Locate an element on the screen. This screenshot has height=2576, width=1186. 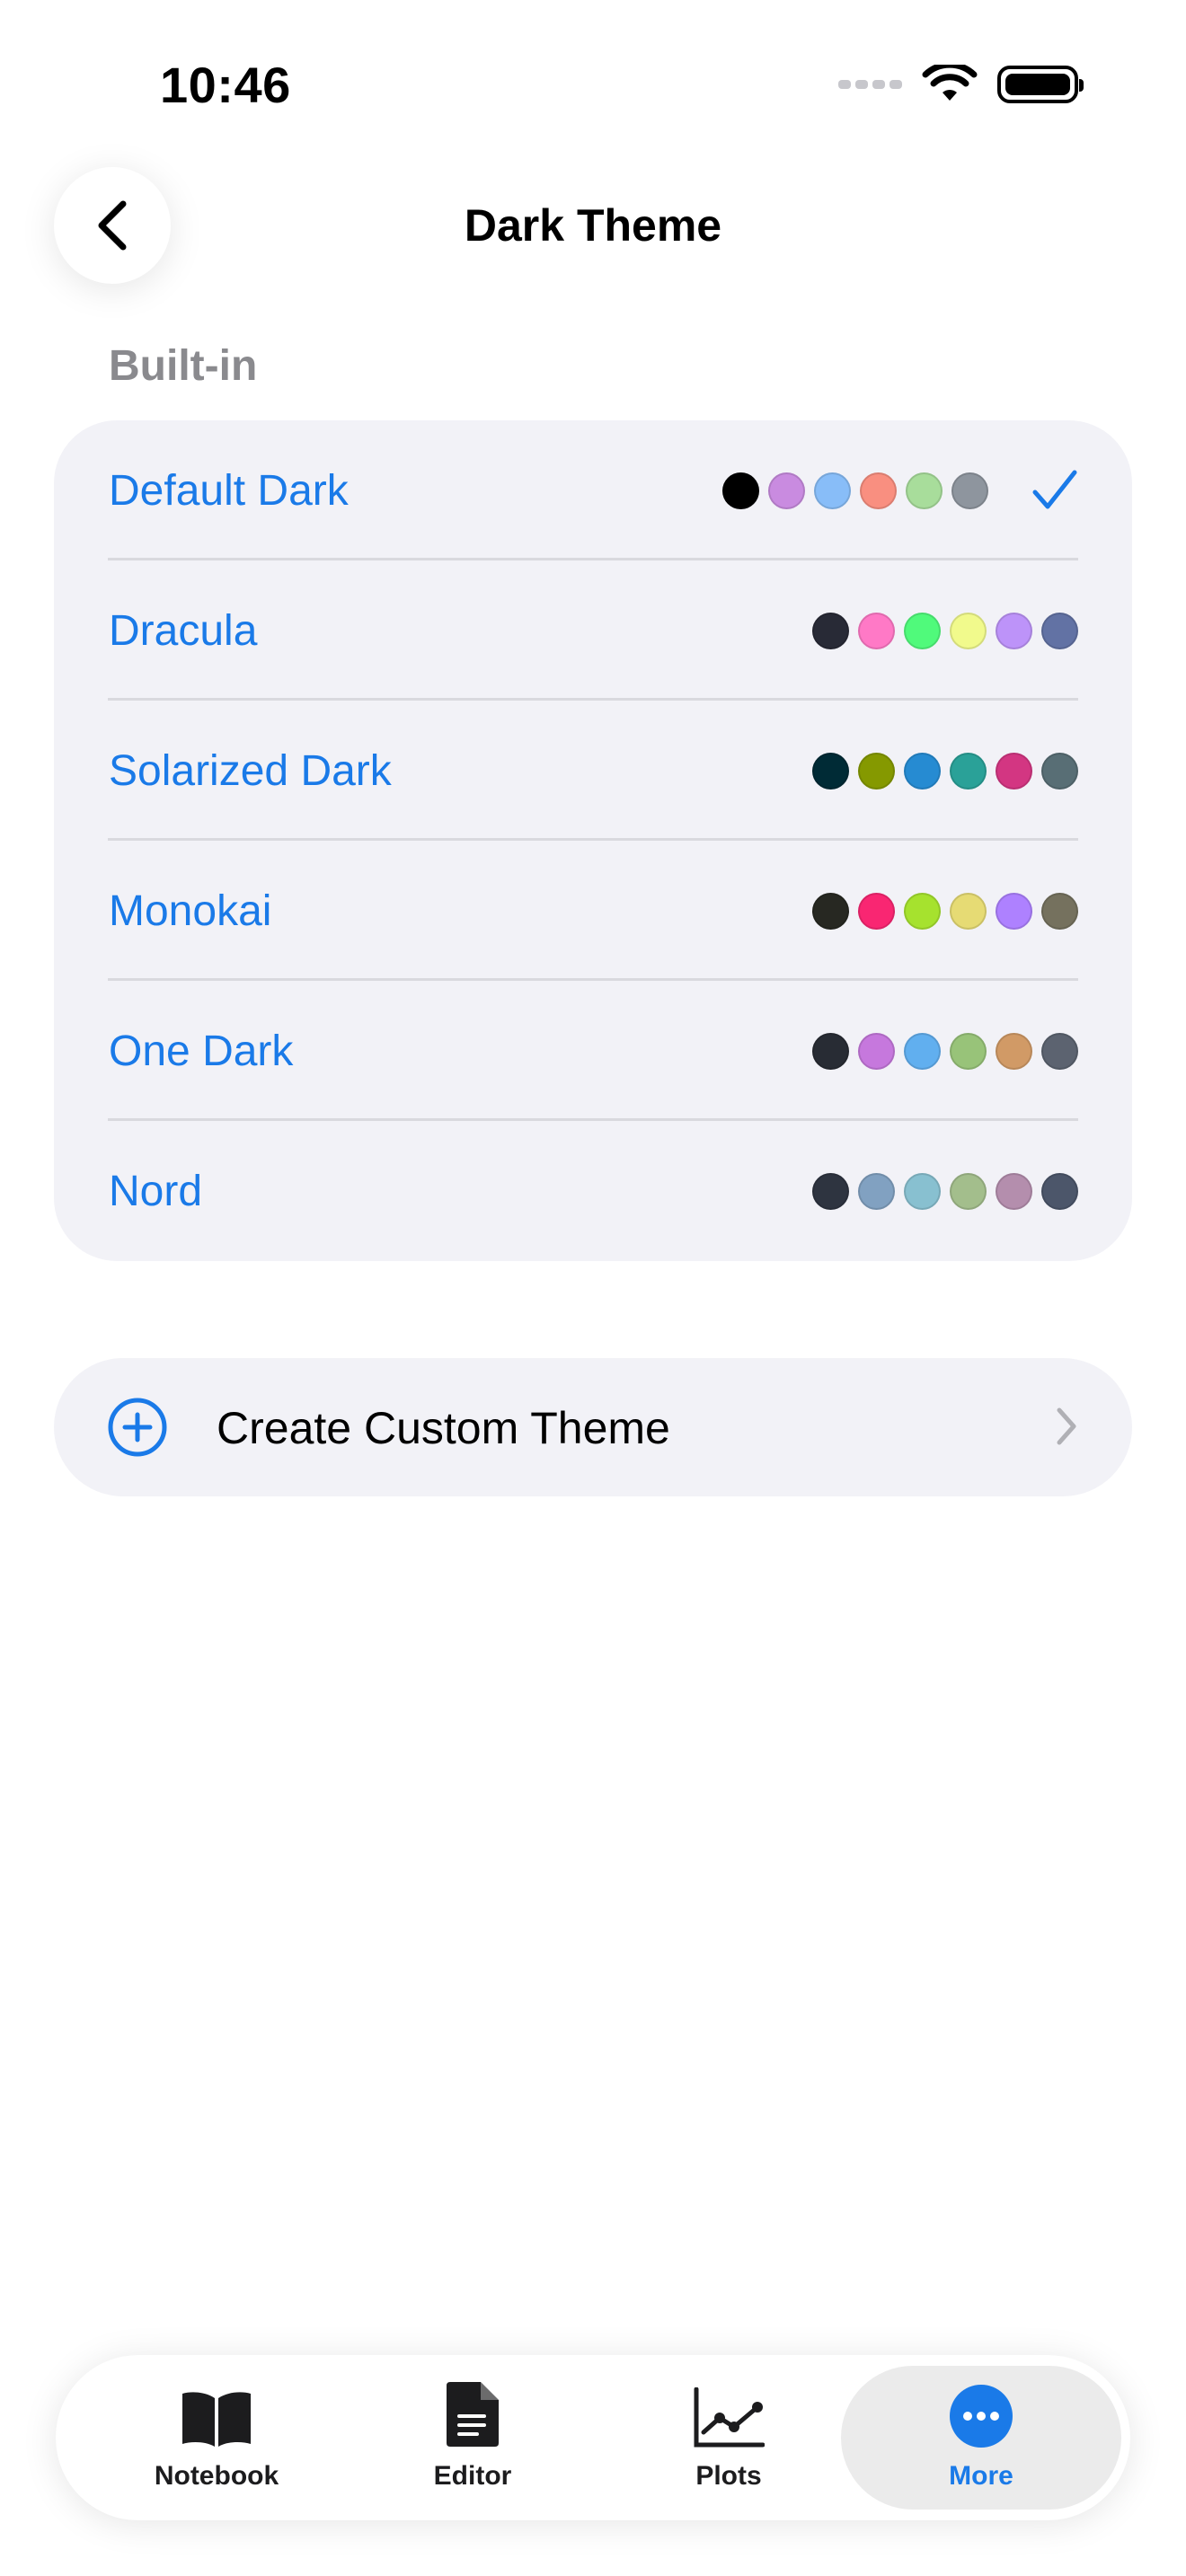
theme-name: Monokai is located at coordinates (190, 911).